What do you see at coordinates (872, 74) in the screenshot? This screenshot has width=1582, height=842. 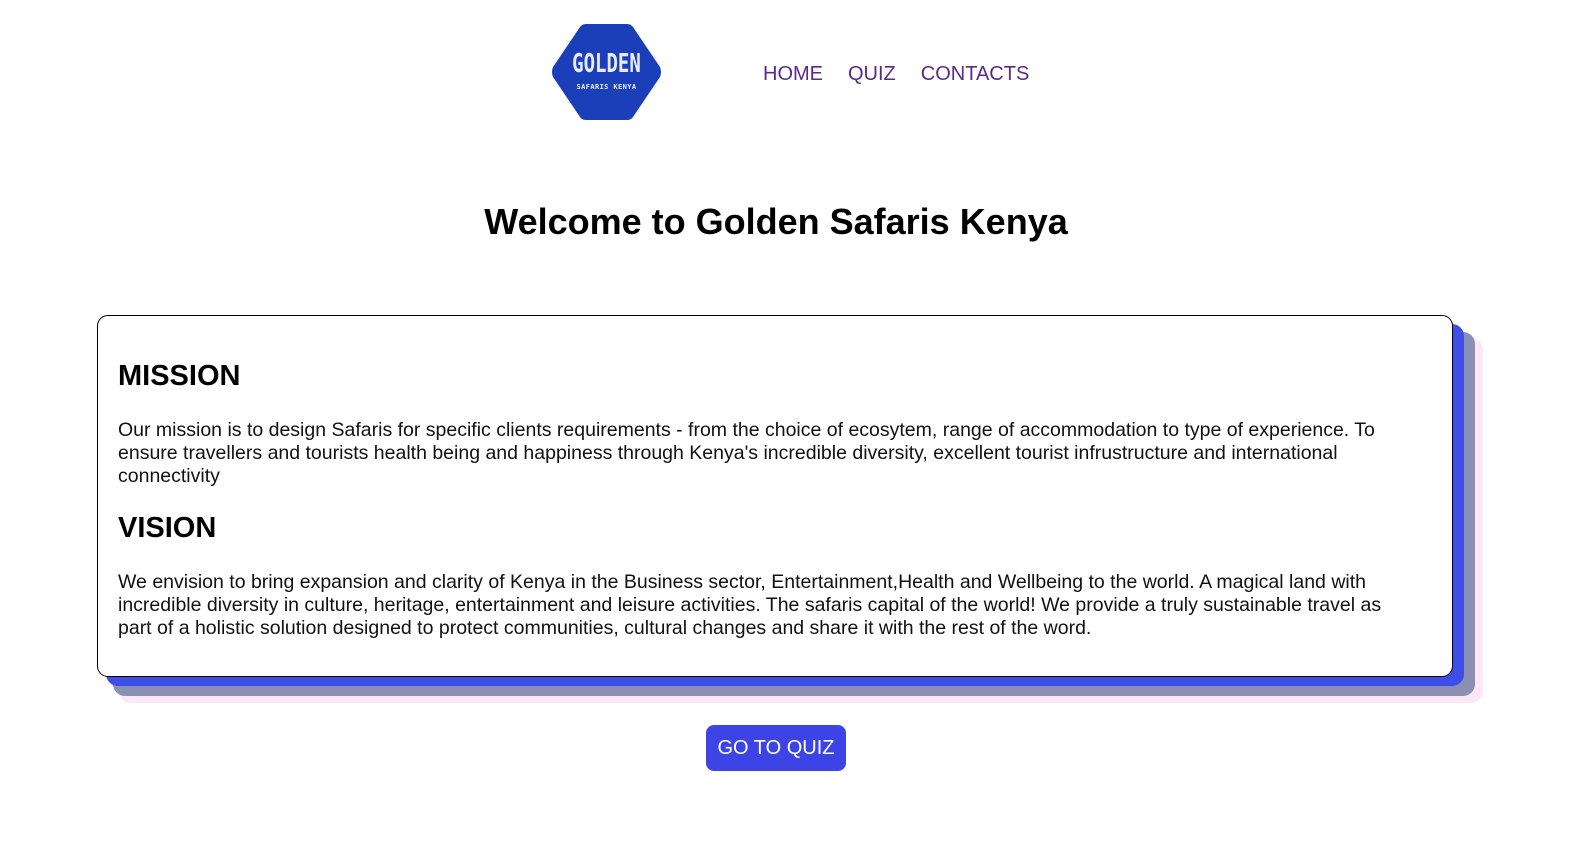 I see `nav-quiz-link: QUIZ` at bounding box center [872, 74].